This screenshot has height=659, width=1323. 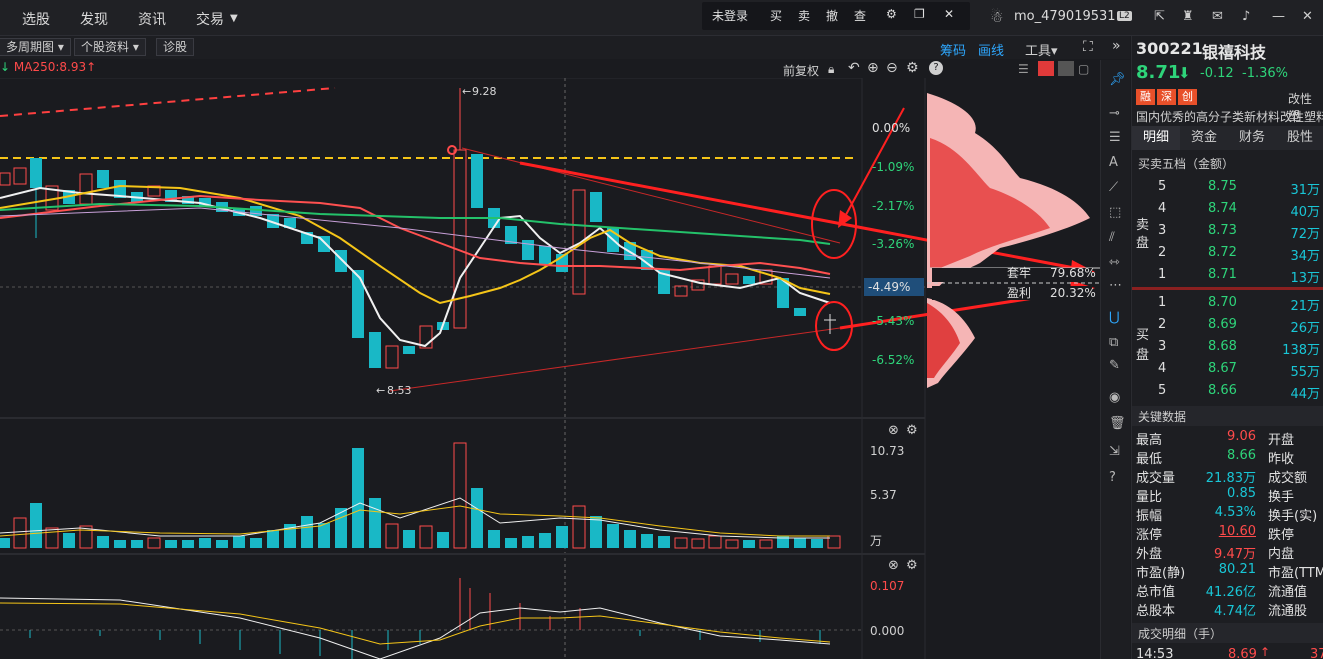 What do you see at coordinates (1065, 16) in the screenshot?
I see `username: mo_479019531` at bounding box center [1065, 16].